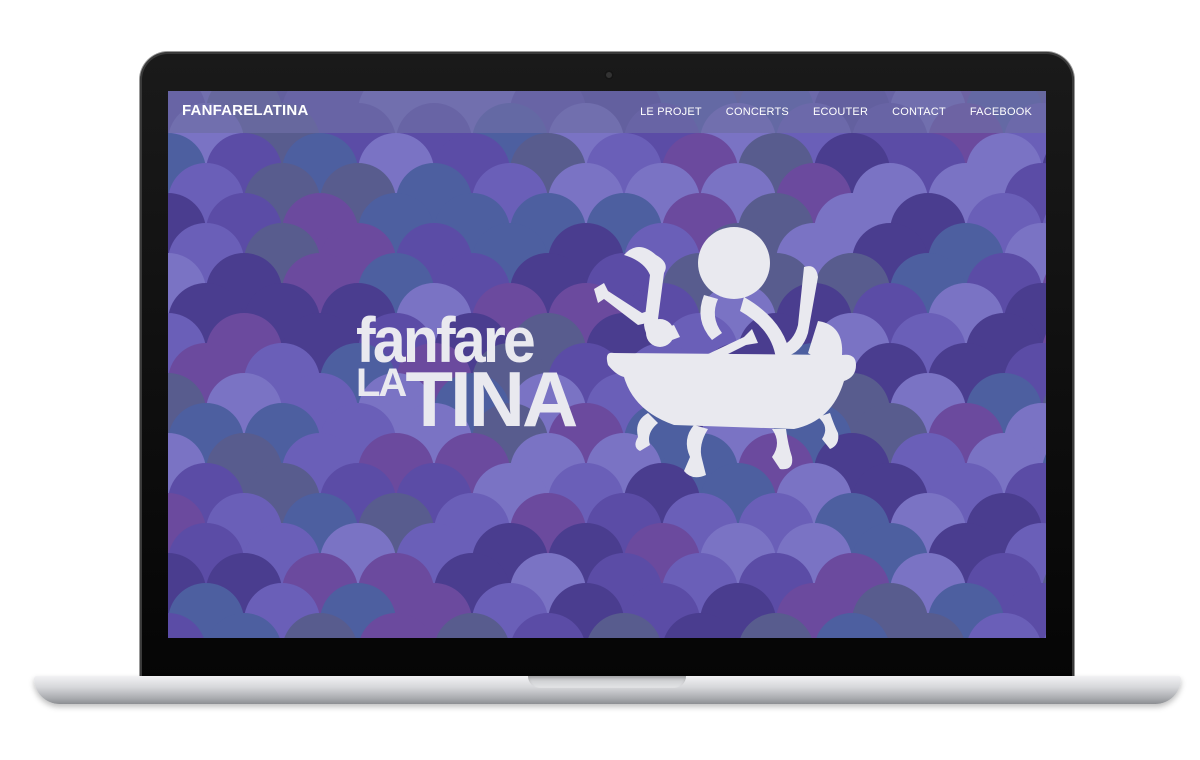 Image resolution: width=1200 pixels, height=760 pixels. Describe the element at coordinates (467, 399) in the screenshot. I see `logo-latina: LATINA` at that location.